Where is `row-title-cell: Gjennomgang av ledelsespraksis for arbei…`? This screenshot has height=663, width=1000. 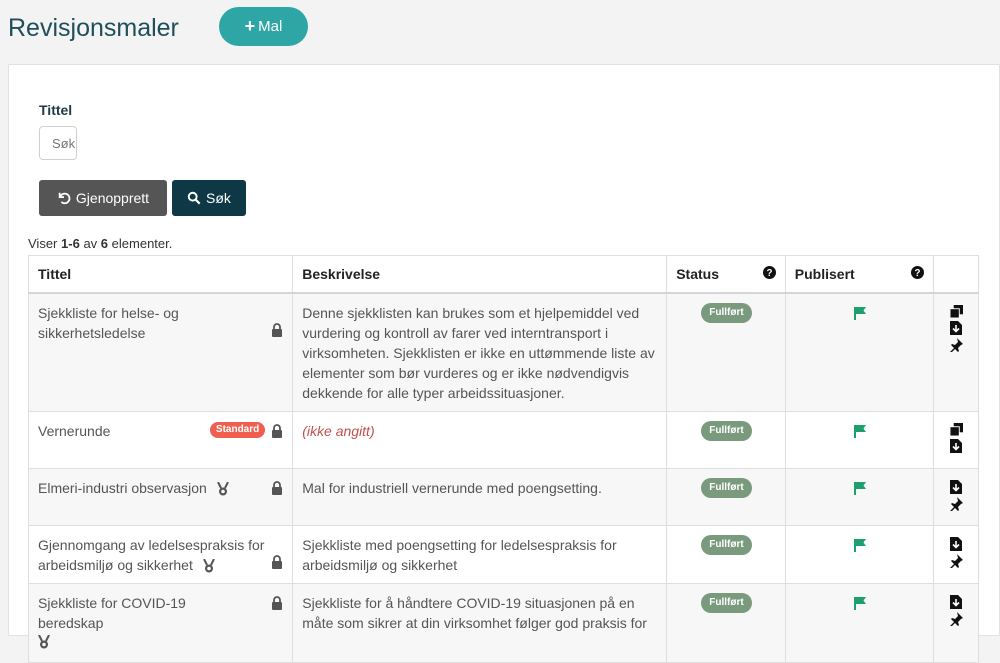
row-title-cell: Gjennomgang av ledelsespraksis for arbei… is located at coordinates (160, 554).